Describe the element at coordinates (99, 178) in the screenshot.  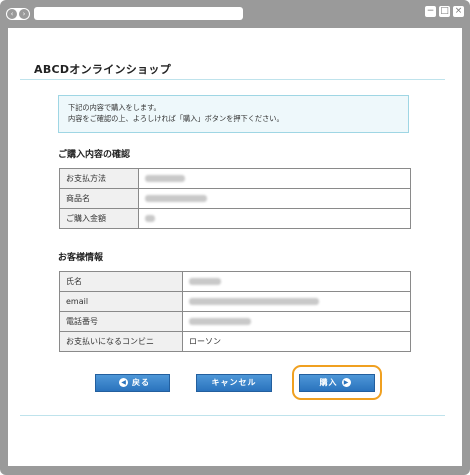
I see `row-label: お支払方法` at that location.